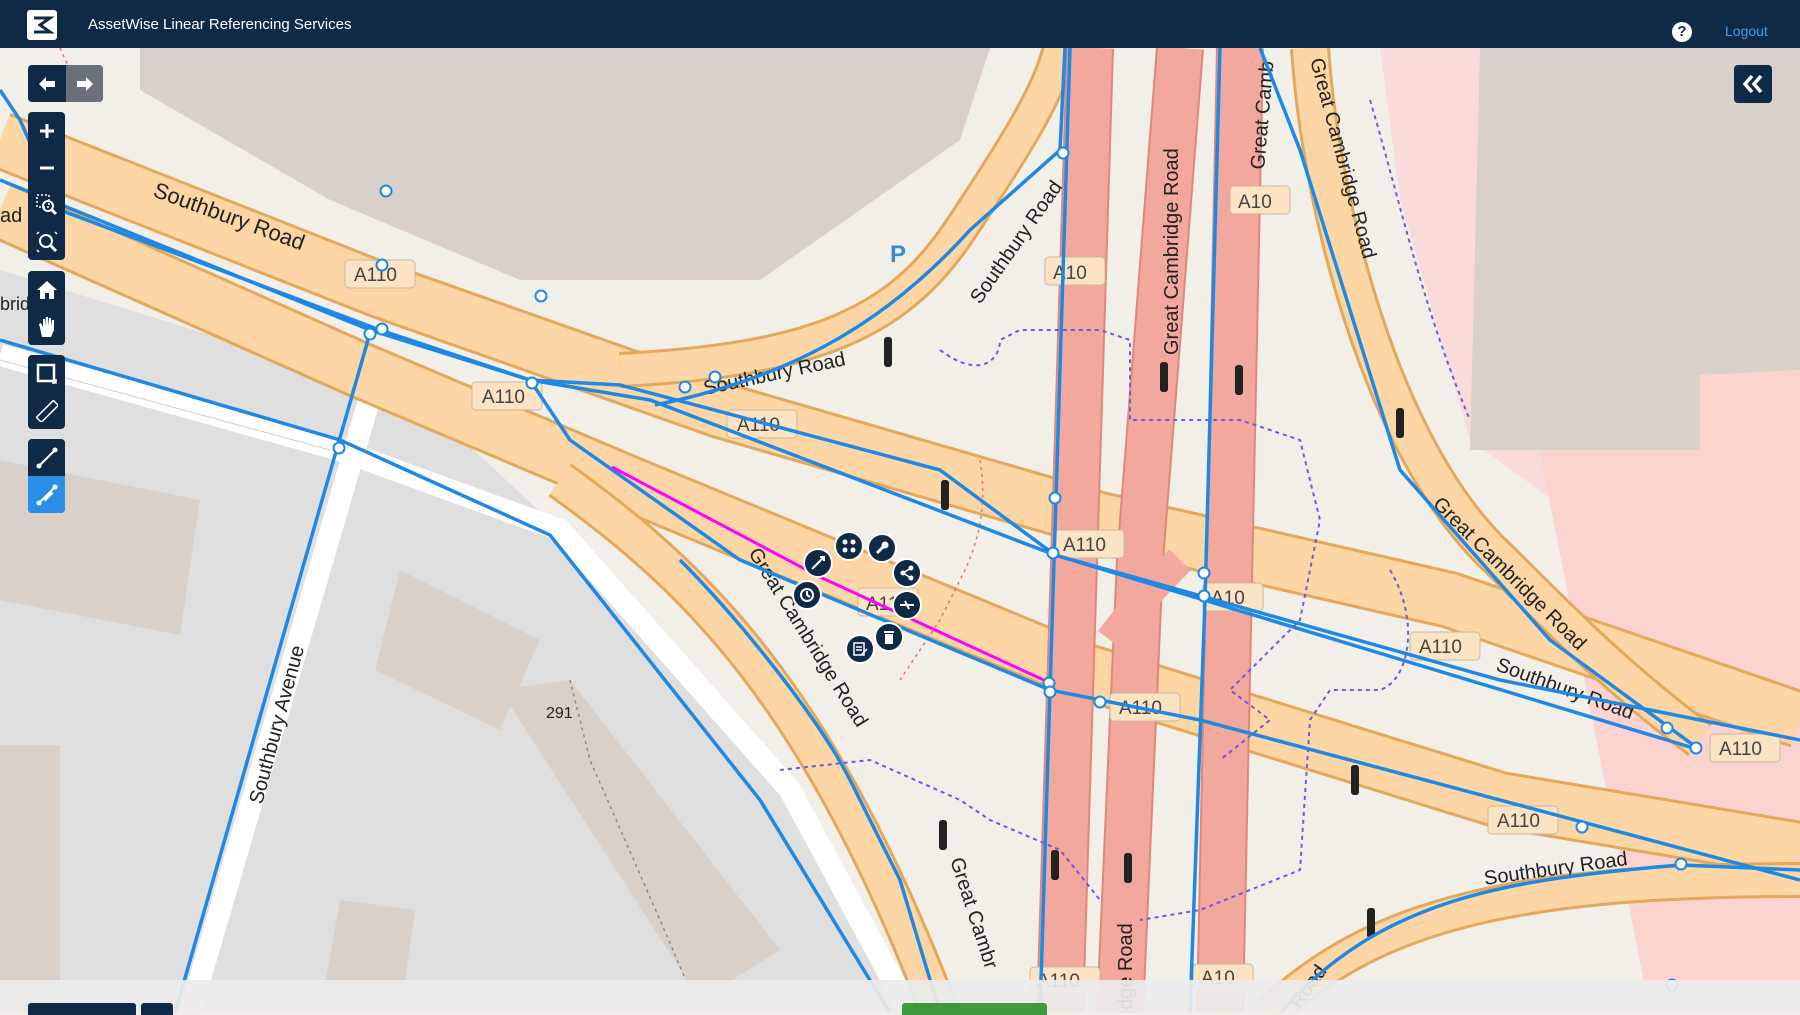 This screenshot has width=1800, height=1015. What do you see at coordinates (1746, 31) in the screenshot?
I see `logout-link: Logout` at bounding box center [1746, 31].